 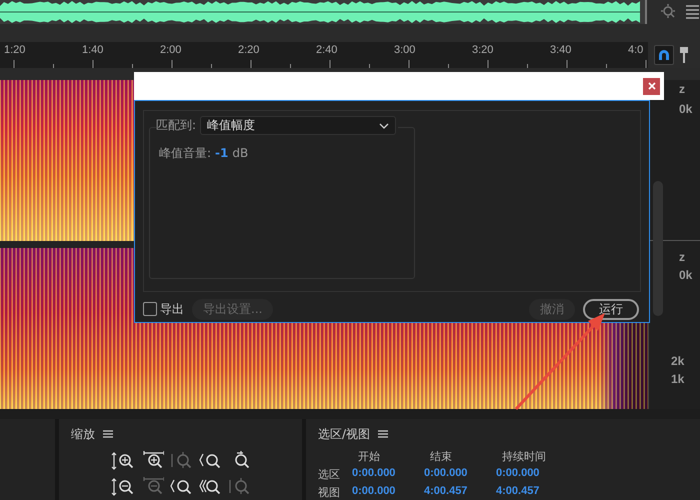 What do you see at coordinates (163, 309) in the screenshot?
I see `export-checkbox: 导出` at bounding box center [163, 309].